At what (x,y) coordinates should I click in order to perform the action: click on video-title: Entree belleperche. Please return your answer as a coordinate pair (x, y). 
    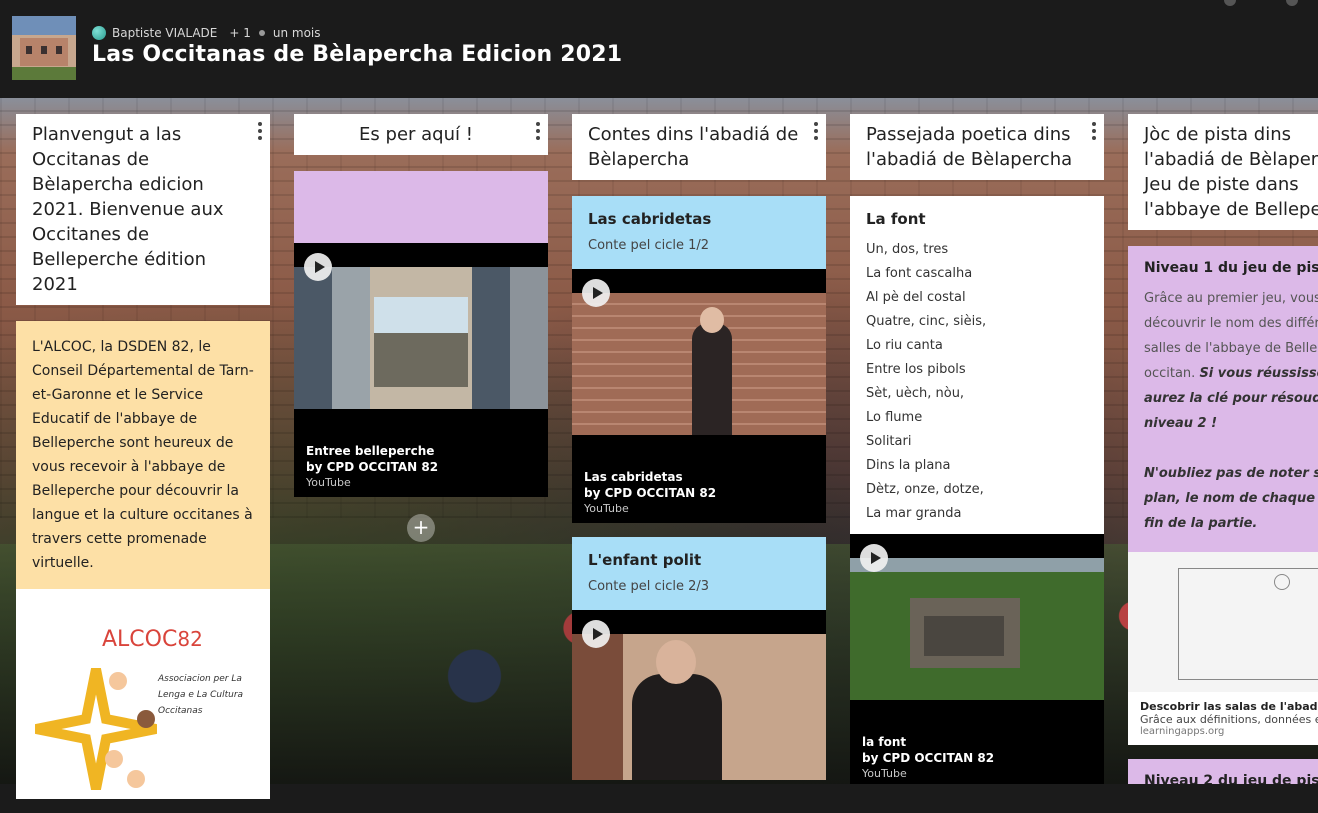
    Looking at the image, I should click on (370, 451).